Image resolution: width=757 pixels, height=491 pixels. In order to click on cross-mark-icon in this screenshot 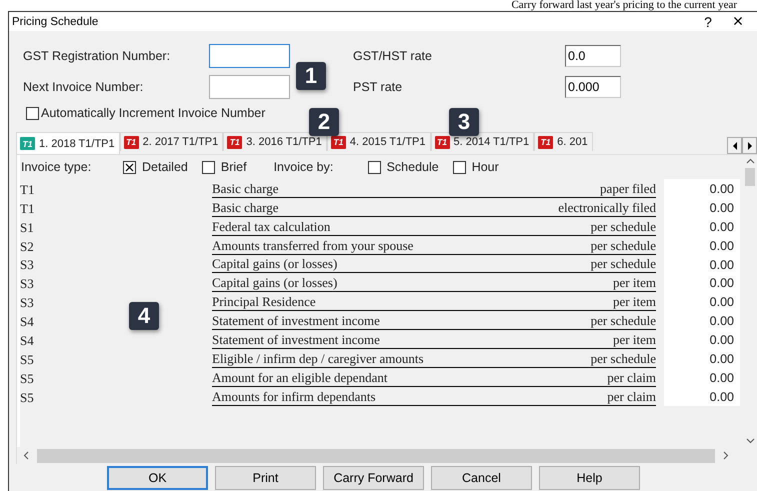, I will do `click(129, 167)`.